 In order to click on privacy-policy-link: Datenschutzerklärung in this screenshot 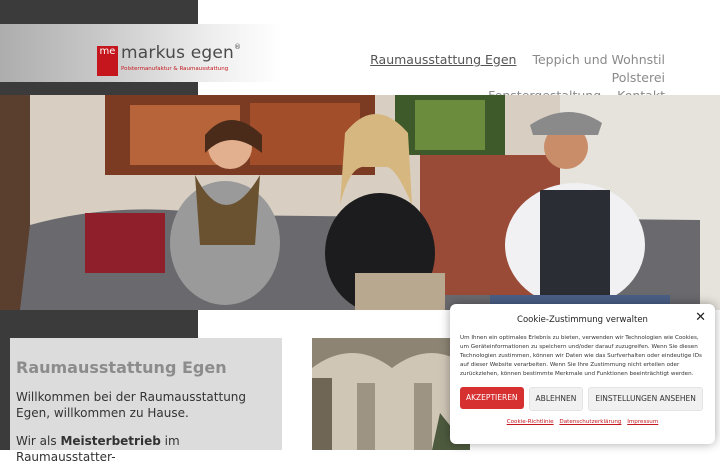, I will do `click(590, 422)`.